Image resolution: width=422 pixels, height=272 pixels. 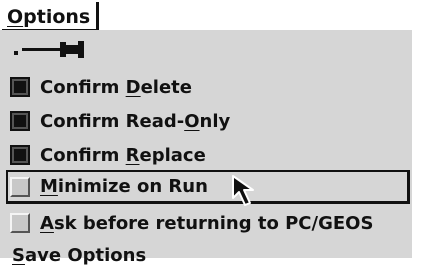 I want to click on confirm-delete-checkbox, so click(x=20, y=87).